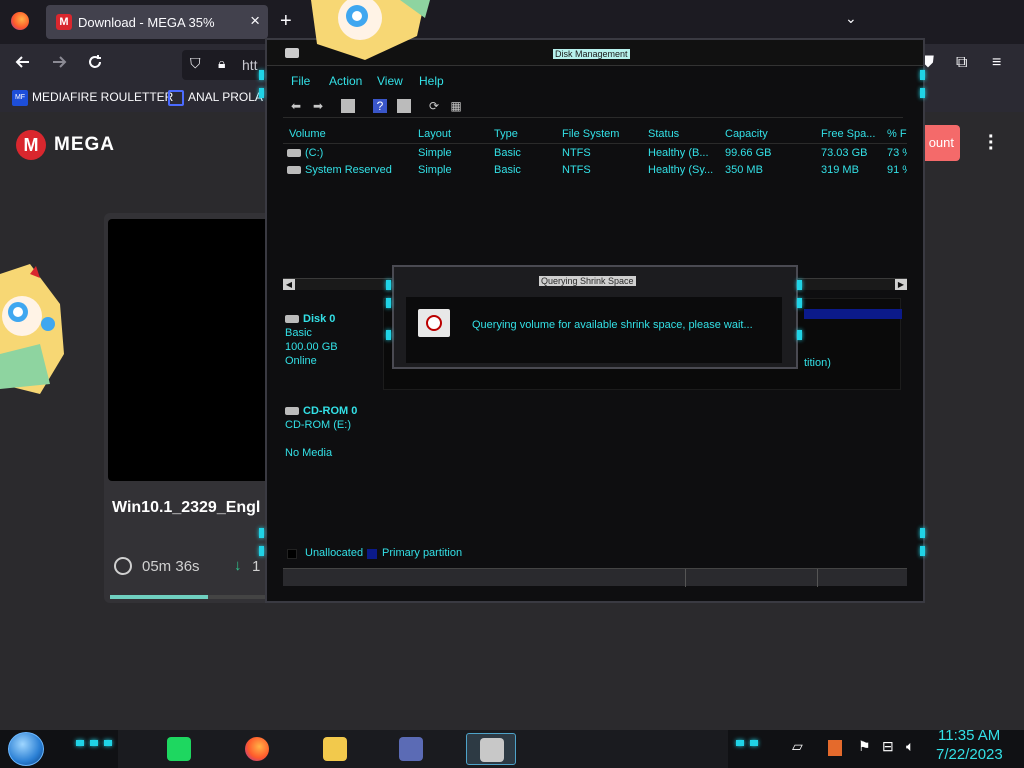 This screenshot has width=1024, height=768. What do you see at coordinates (897, 134) in the screenshot?
I see `col-percent-free: % F` at bounding box center [897, 134].